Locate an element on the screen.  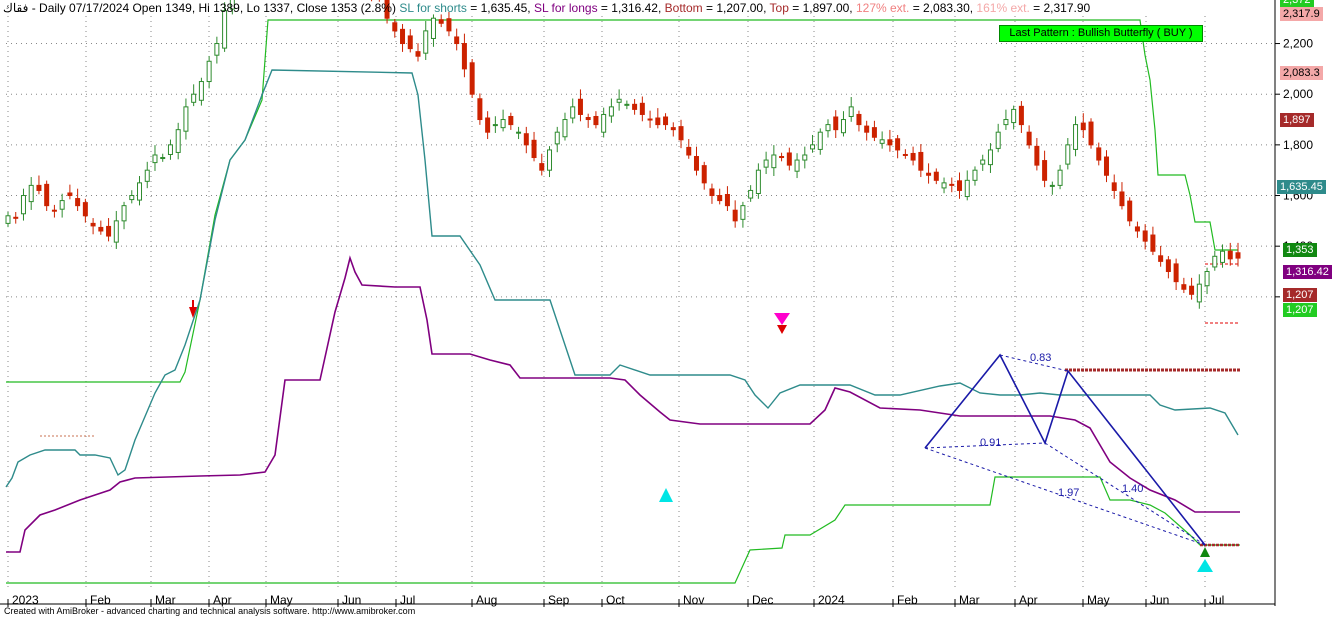
top-value: = 1,897.00, is located at coordinates (822, 8).